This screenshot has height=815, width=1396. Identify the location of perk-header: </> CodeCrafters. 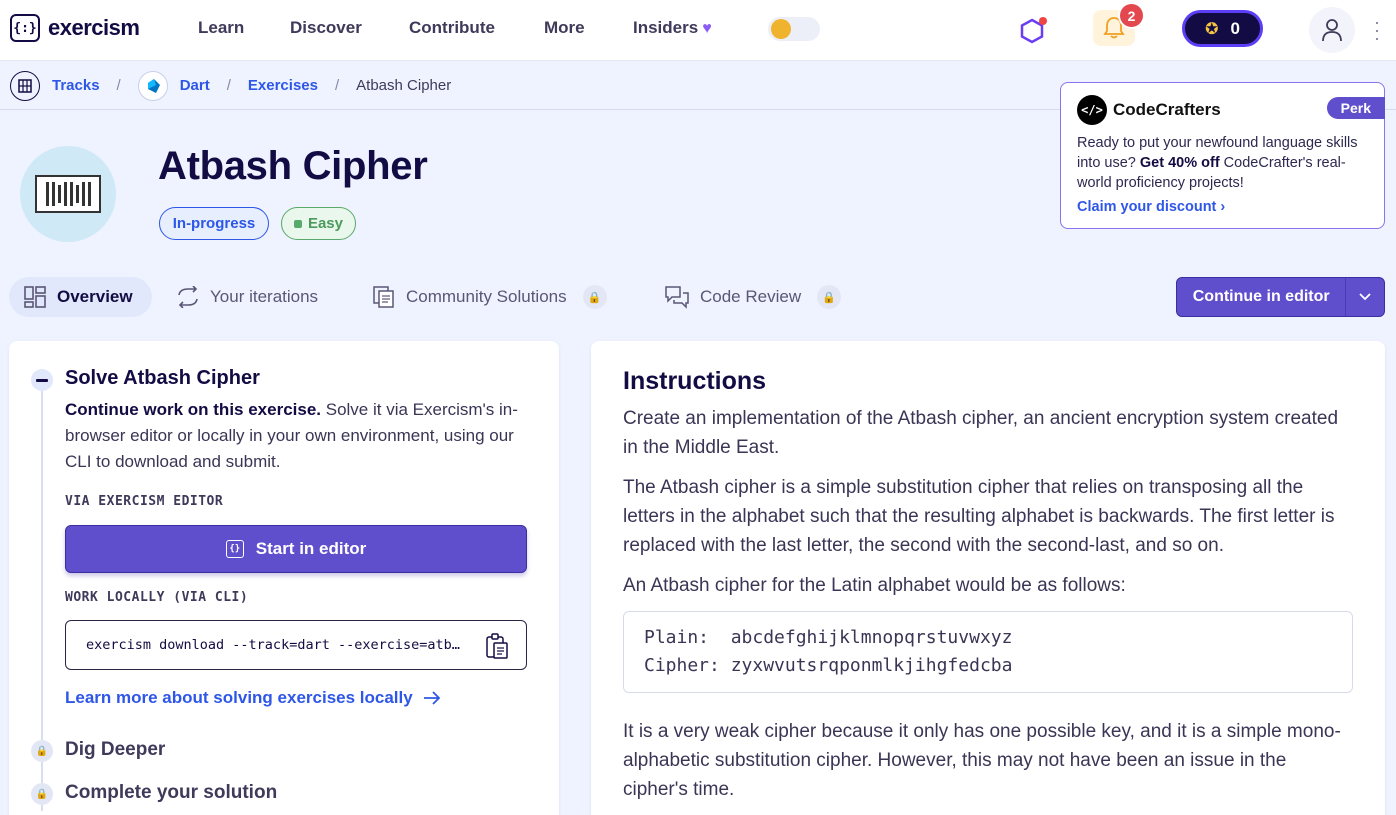
(1222, 110).